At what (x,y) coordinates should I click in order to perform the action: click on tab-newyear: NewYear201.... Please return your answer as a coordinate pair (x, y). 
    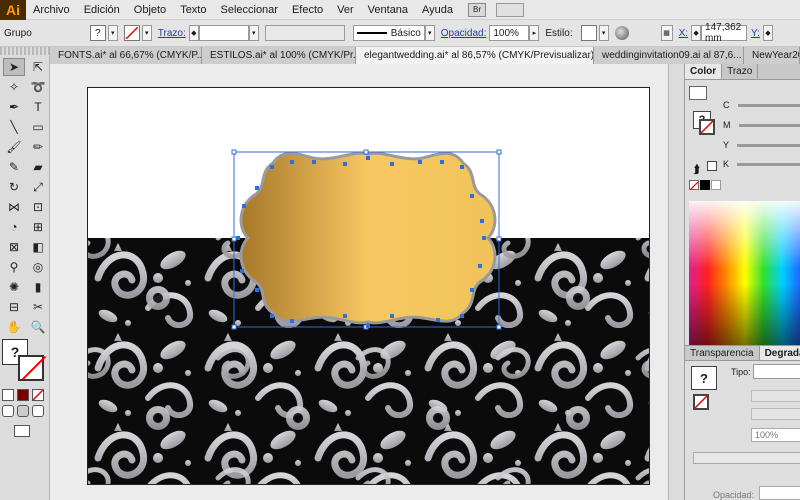
    Looking at the image, I should click on (772, 55).